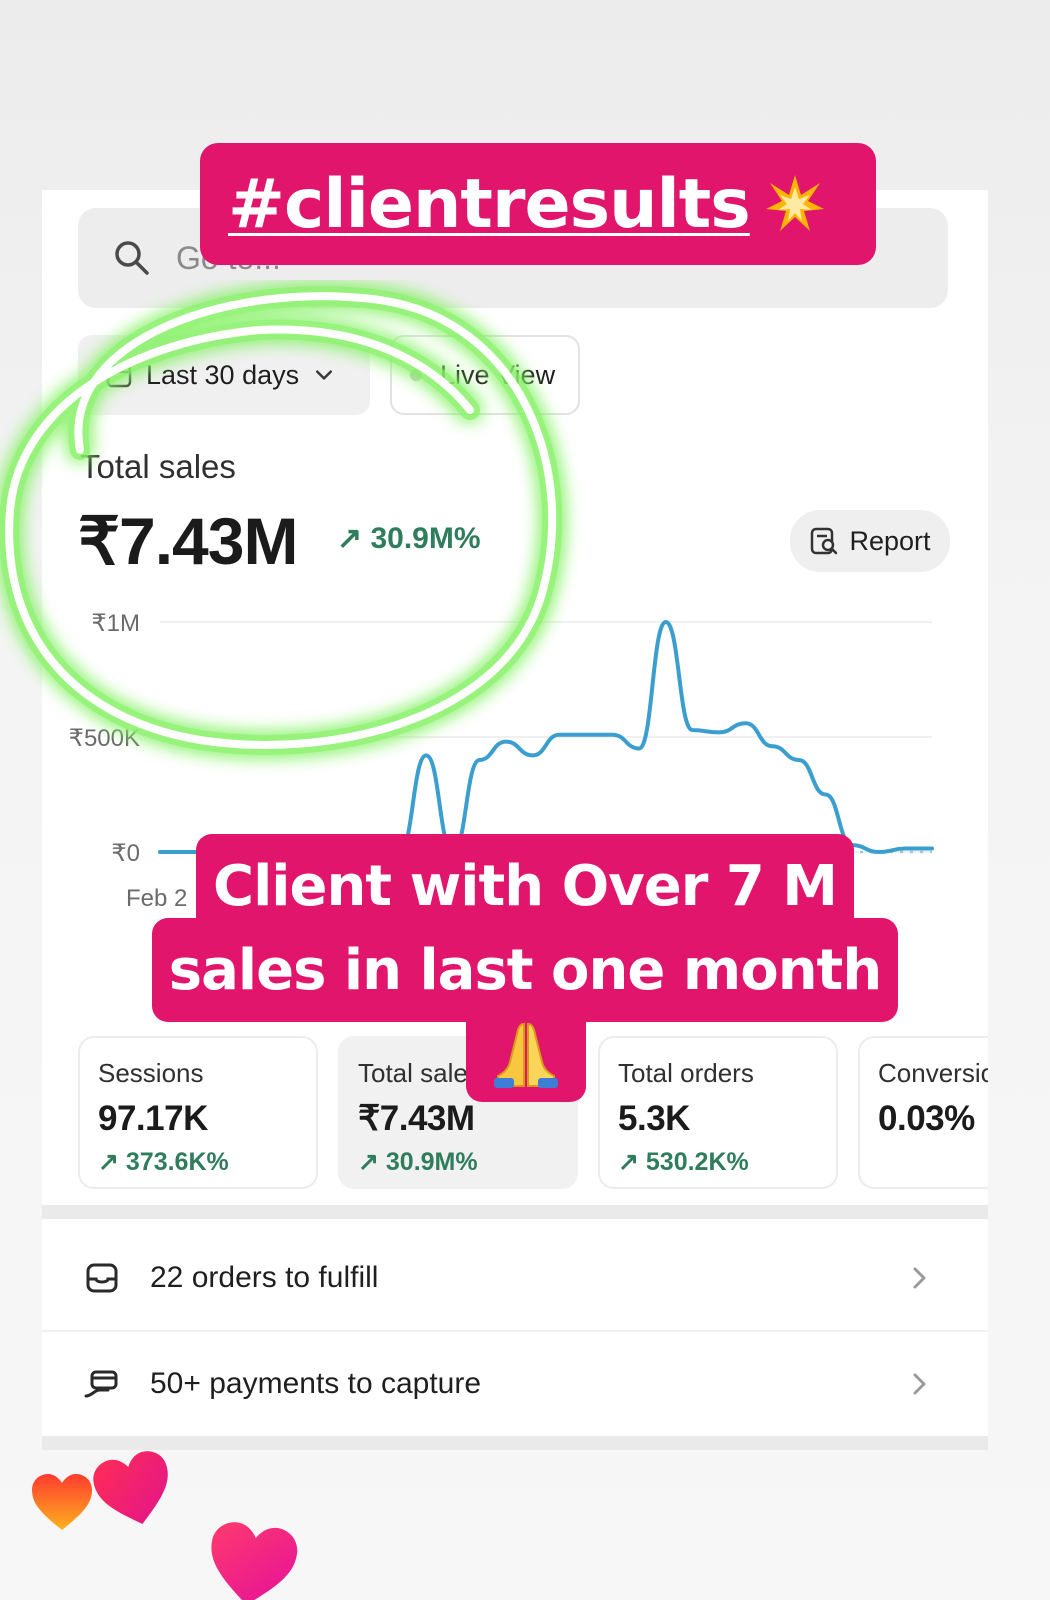  What do you see at coordinates (156, 898) in the screenshot?
I see `x-tick-label: Feb 2` at bounding box center [156, 898].